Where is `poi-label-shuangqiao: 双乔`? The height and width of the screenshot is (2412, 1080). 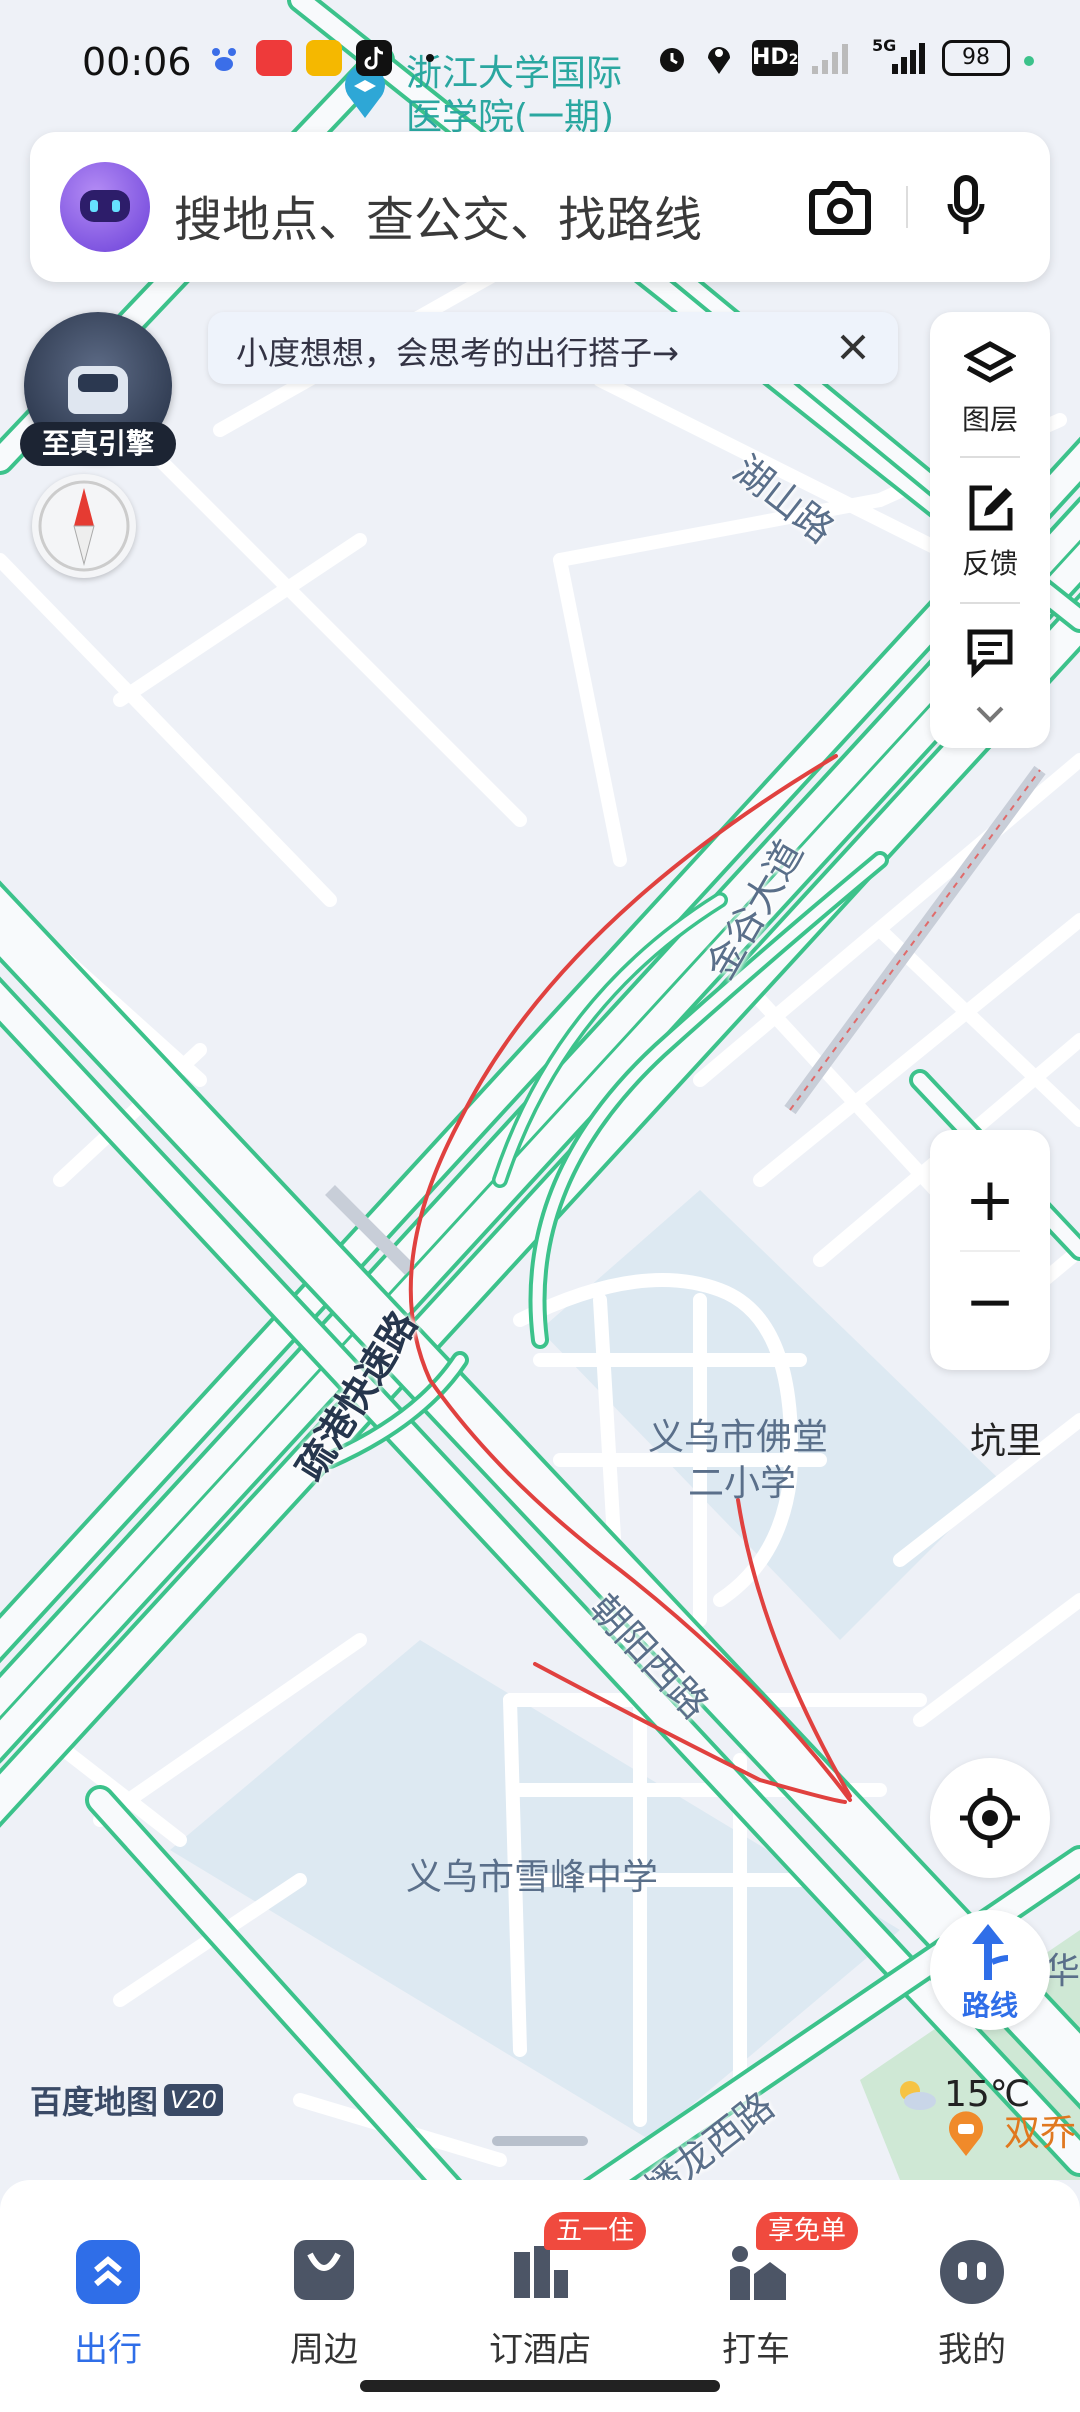 poi-label-shuangqiao: 双乔 is located at coordinates (1040, 2133).